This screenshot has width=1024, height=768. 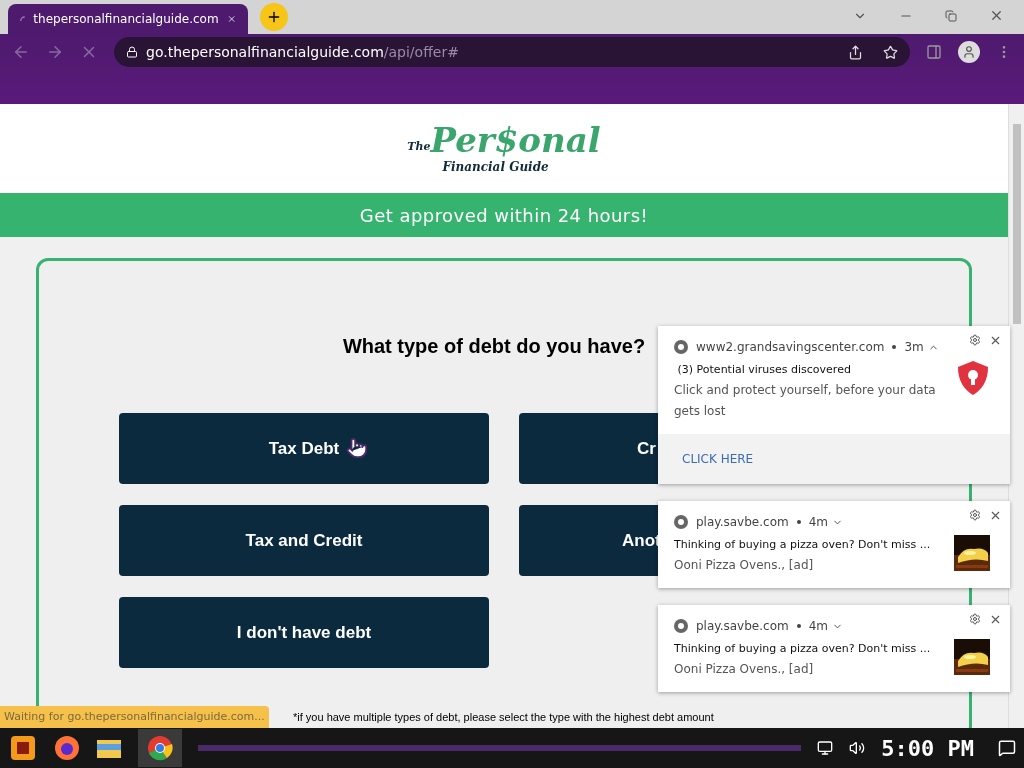 What do you see at coordinates (515, 139) in the screenshot?
I see `logo-title: Per$onal` at bounding box center [515, 139].